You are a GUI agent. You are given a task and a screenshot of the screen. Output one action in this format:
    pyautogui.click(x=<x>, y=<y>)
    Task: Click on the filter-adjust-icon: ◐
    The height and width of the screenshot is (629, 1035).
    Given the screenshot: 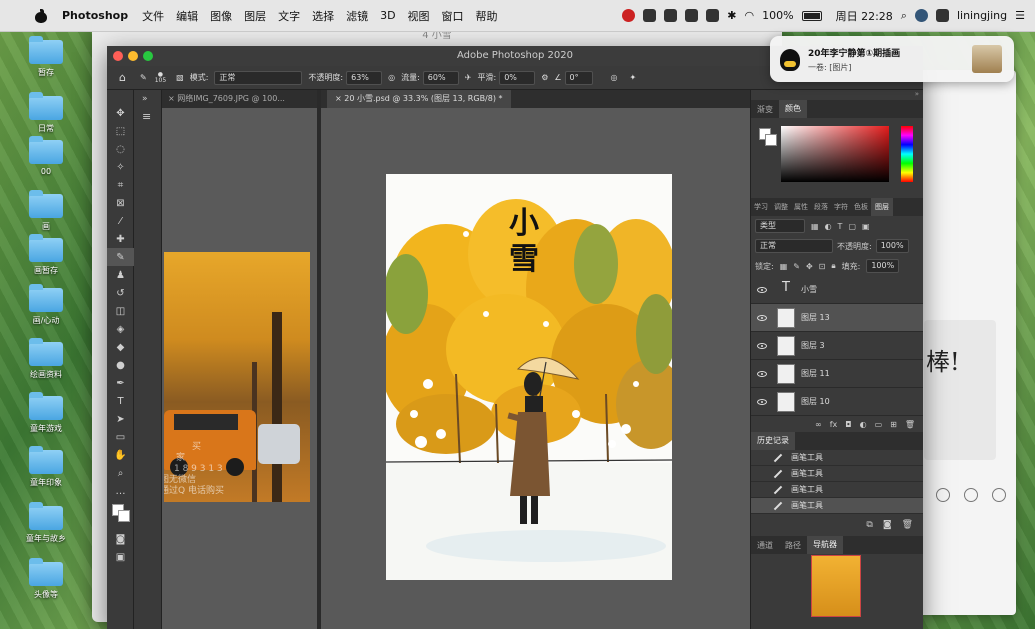 What is the action you would take?
    pyautogui.click(x=828, y=226)
    